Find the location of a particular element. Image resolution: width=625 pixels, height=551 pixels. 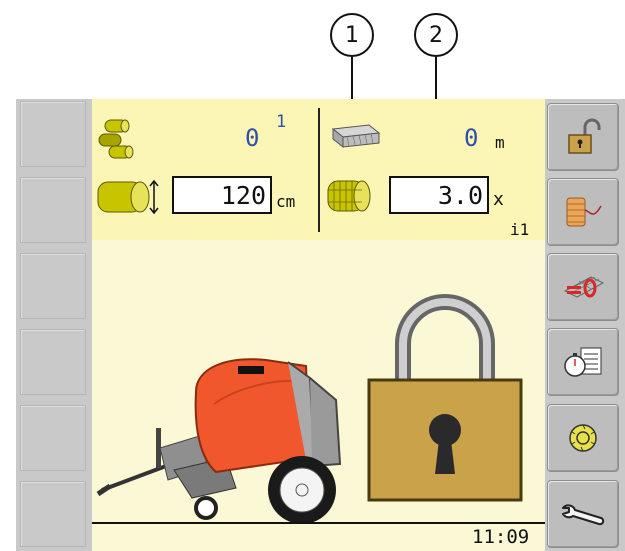

net-reset-button is located at coordinates (583, 287).